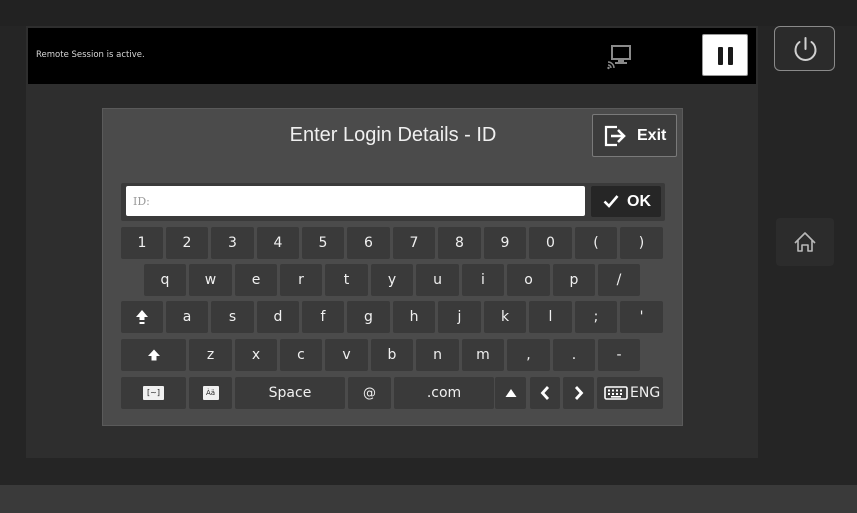 The width and height of the screenshot is (857, 513). I want to click on home-icon, so click(805, 242).